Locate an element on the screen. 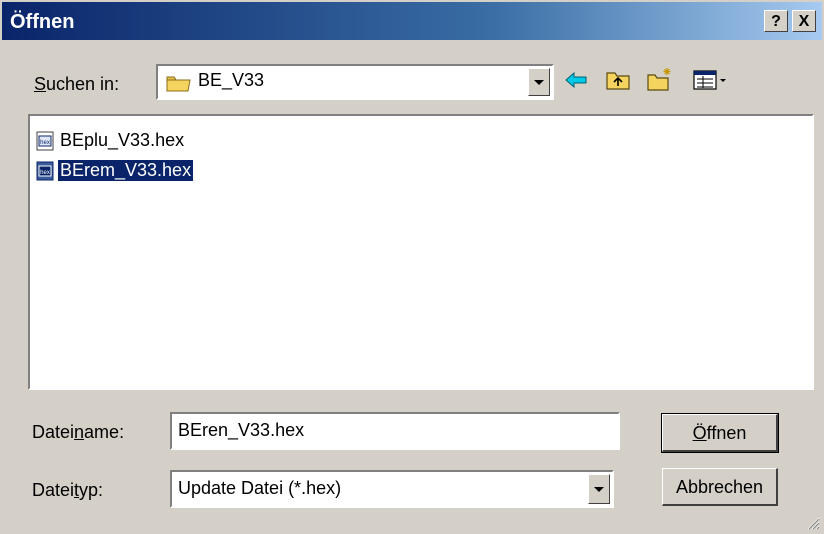 The image size is (824, 534). filetype-label: Dateityp: is located at coordinates (67, 490).